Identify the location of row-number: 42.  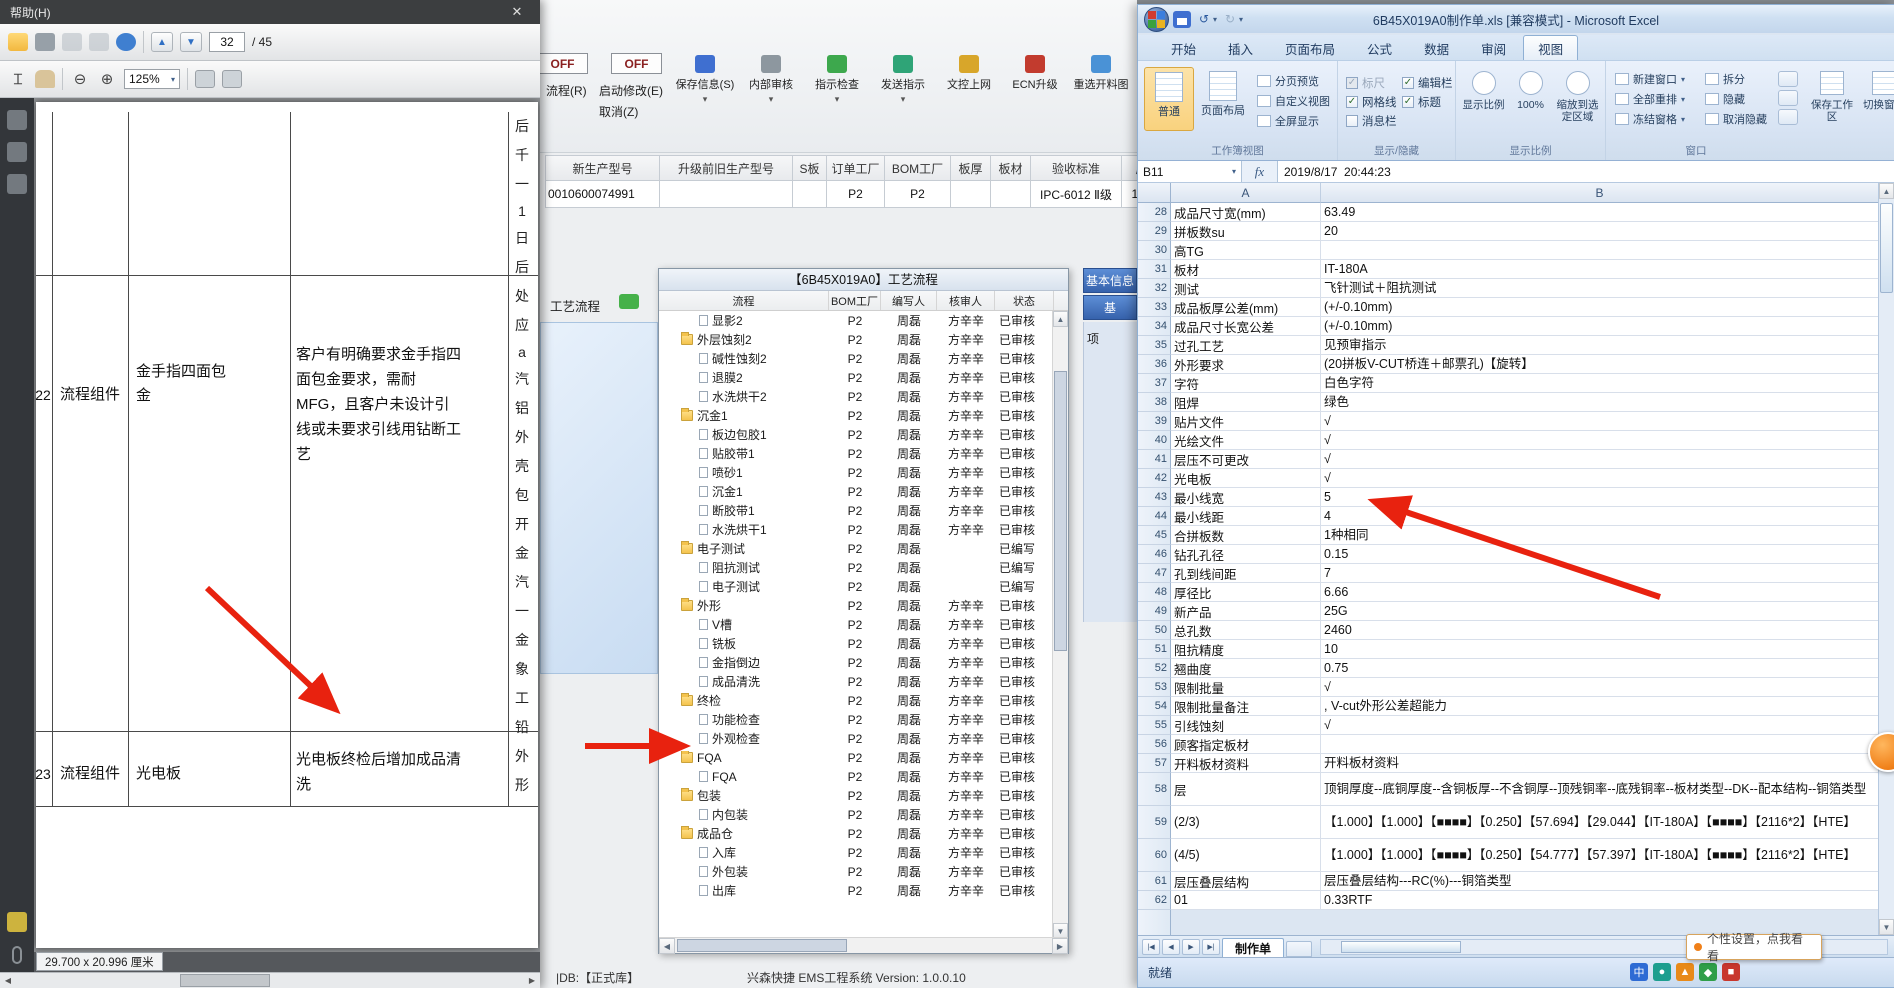
(1154, 478).